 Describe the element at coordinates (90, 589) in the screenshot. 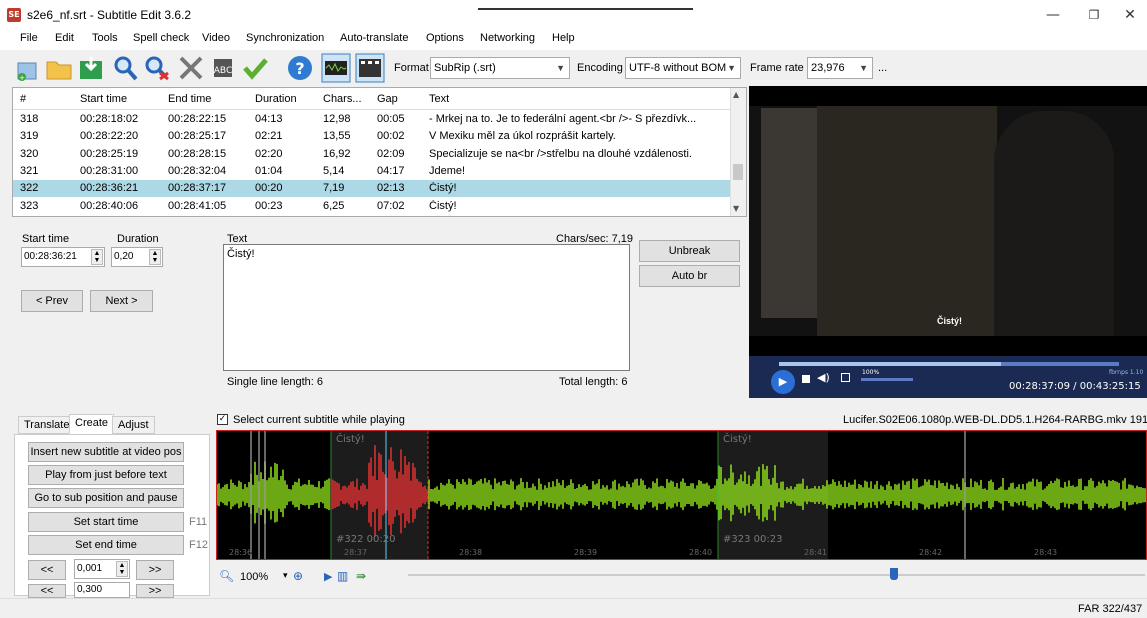

I see `step-large-value: 0,300` at that location.